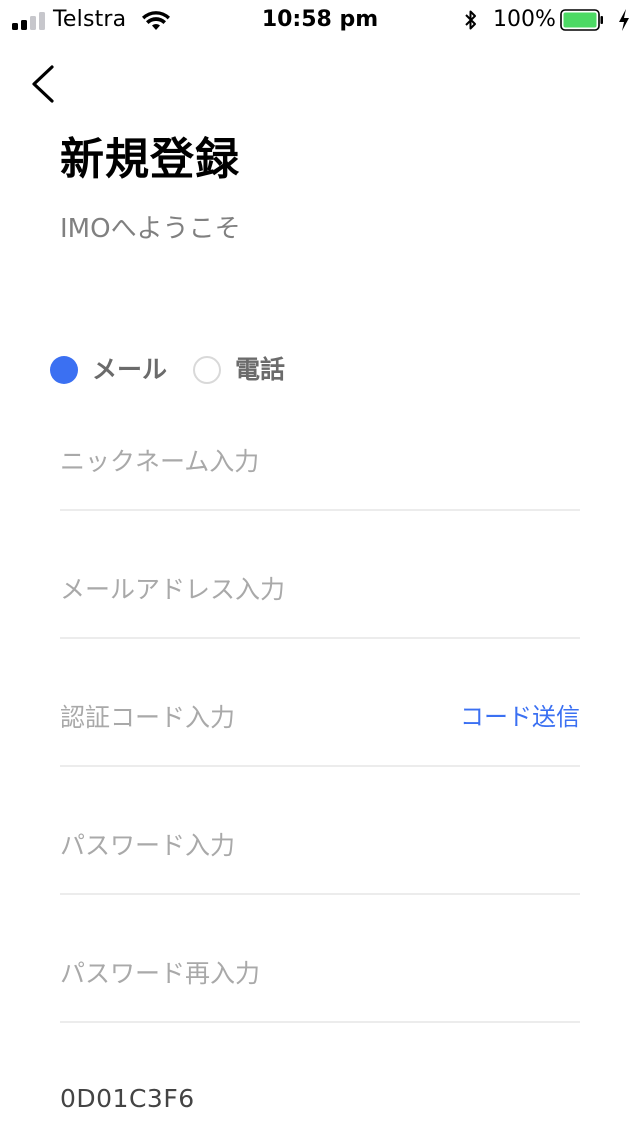  Describe the element at coordinates (64, 370) in the screenshot. I see `radio-button-email` at that location.